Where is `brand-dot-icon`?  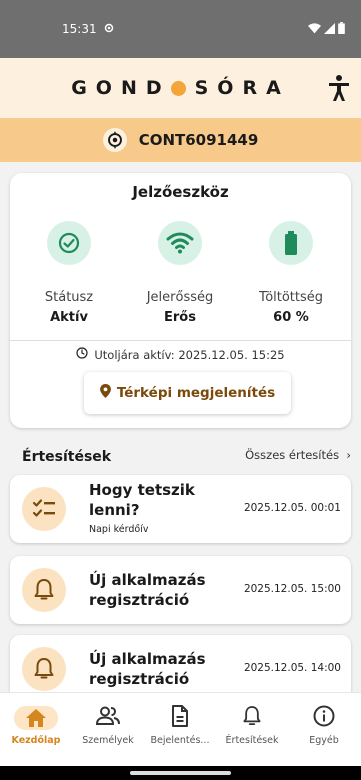
brand-dot-icon is located at coordinates (178, 88).